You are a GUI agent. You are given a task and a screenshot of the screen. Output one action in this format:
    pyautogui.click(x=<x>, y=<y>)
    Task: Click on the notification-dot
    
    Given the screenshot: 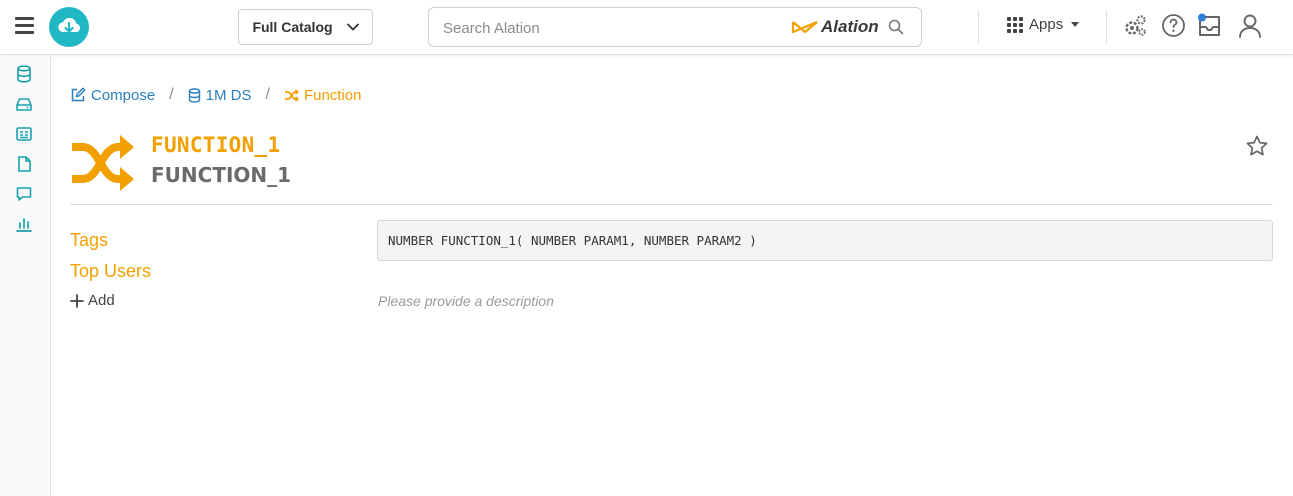 What is the action you would take?
    pyautogui.click(x=1202, y=17)
    